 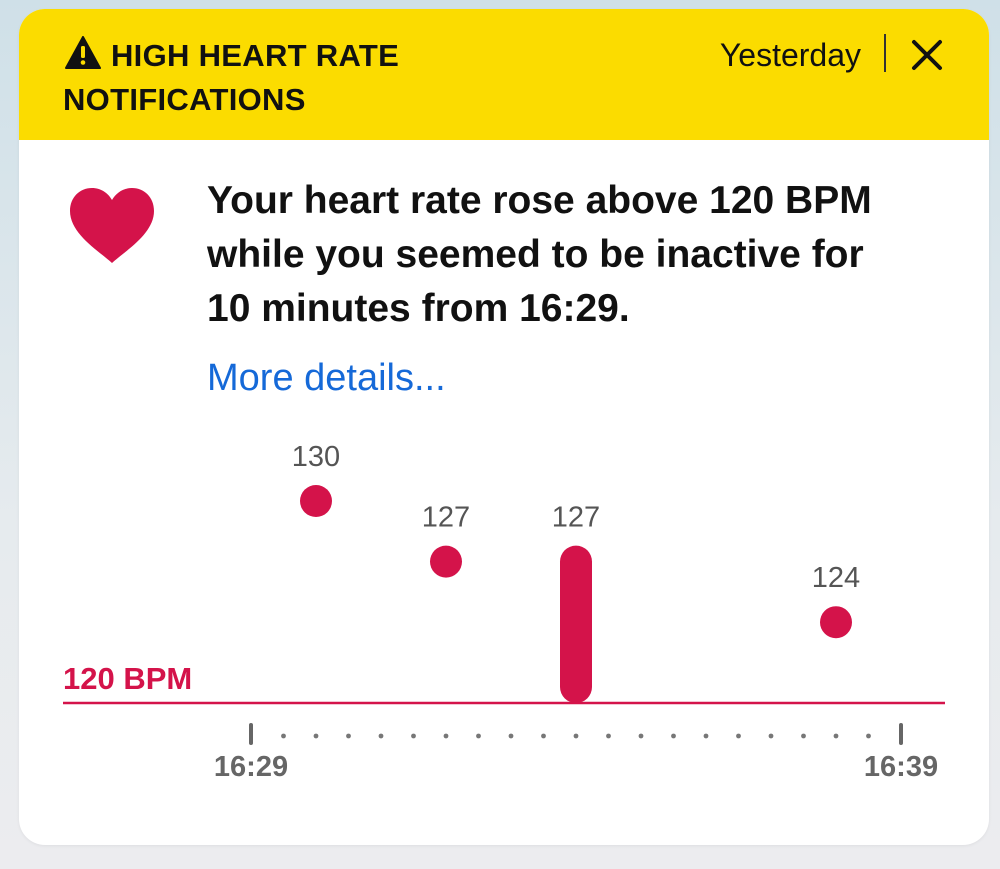 I want to click on x-axis-start-label: 16:29, so click(x=251, y=767).